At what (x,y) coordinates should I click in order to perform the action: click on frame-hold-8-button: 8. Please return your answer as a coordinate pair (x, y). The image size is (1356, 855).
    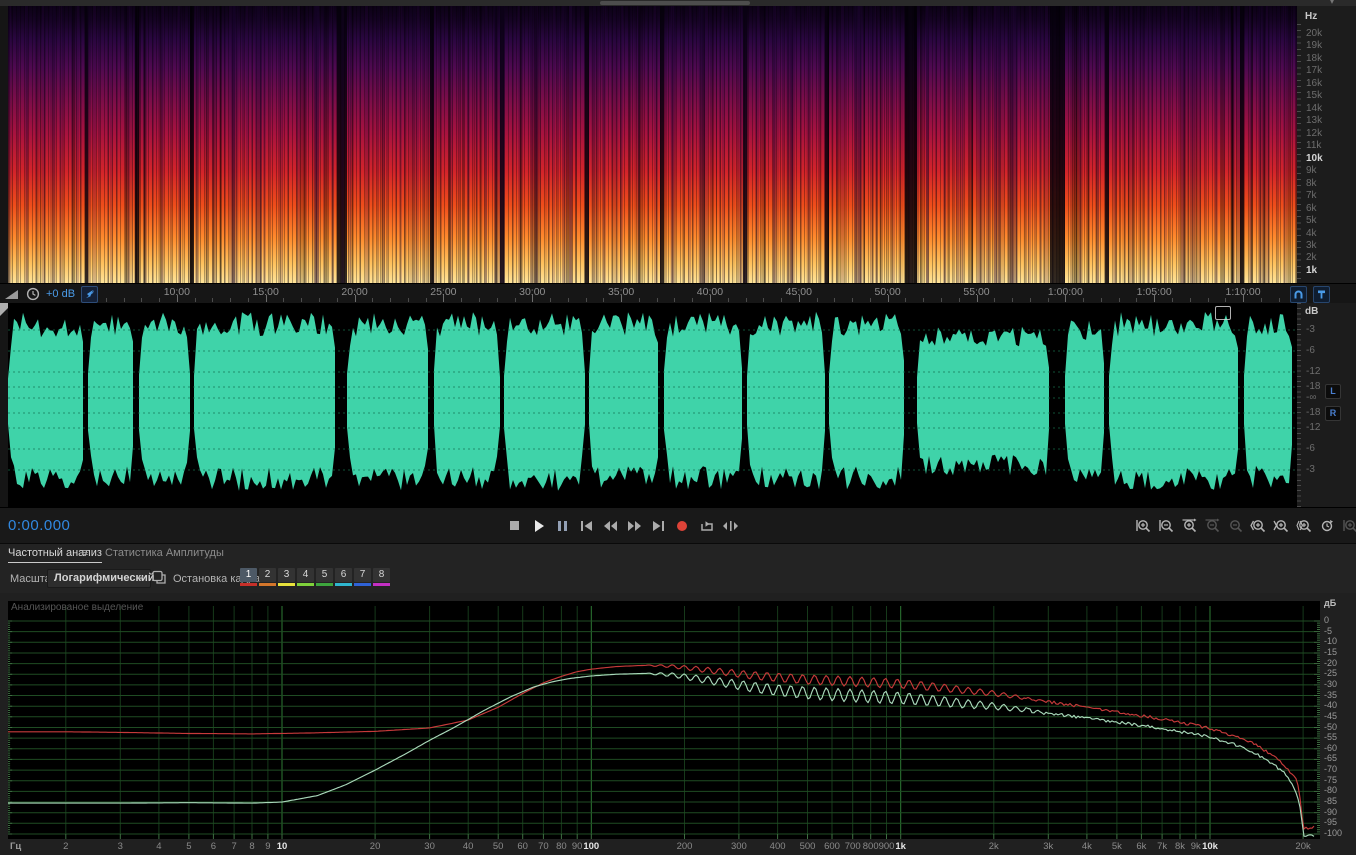
    Looking at the image, I should click on (381, 577).